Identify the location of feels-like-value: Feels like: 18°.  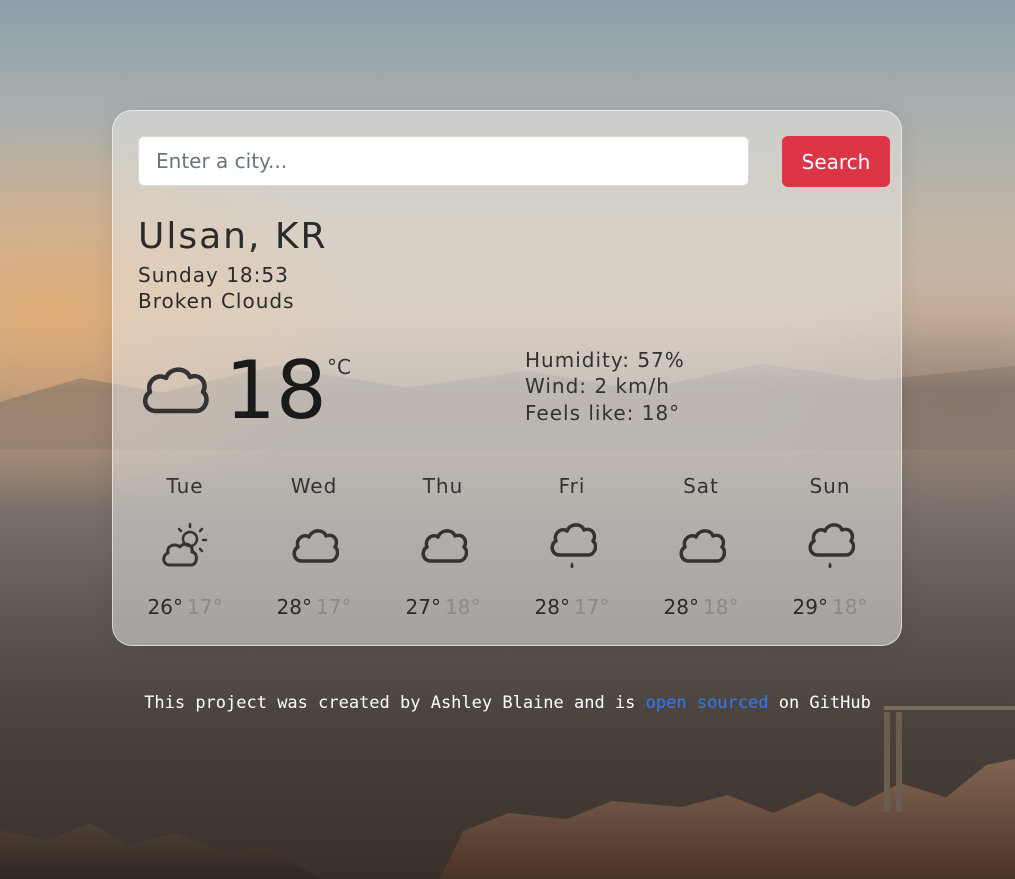
(603, 413).